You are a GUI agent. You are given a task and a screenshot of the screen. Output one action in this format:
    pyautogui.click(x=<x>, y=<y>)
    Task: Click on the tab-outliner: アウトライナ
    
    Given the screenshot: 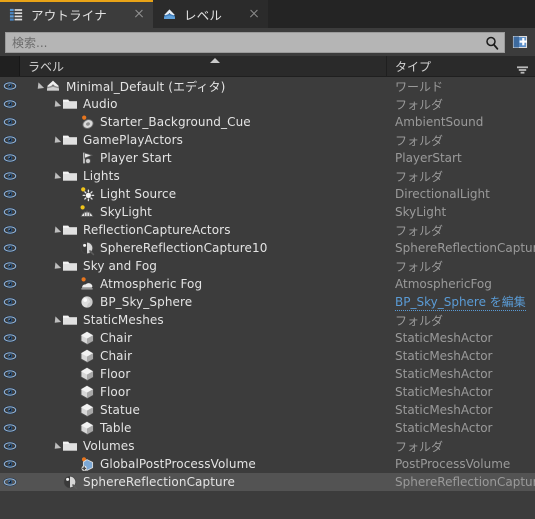 What is the action you would take?
    pyautogui.click(x=76, y=14)
    